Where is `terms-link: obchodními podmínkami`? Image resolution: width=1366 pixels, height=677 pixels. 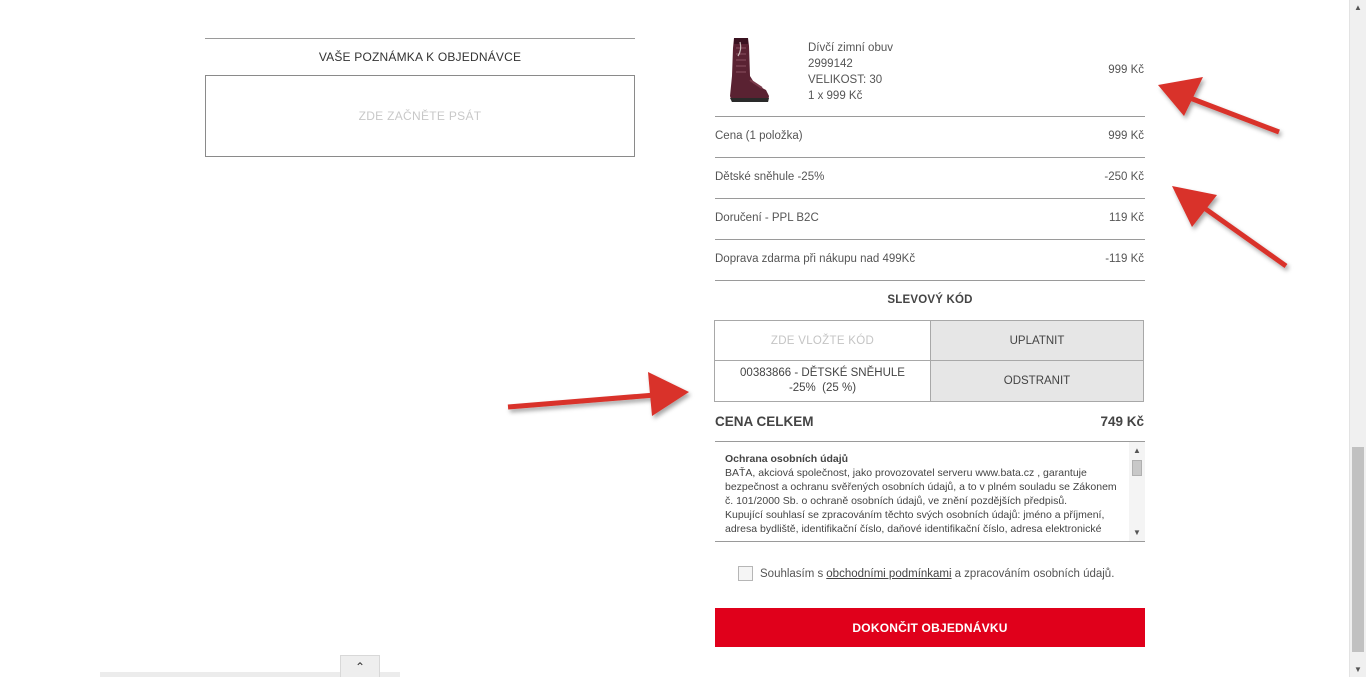 terms-link: obchodními podmínkami is located at coordinates (888, 574).